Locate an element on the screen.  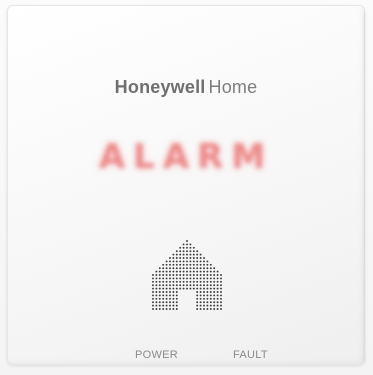
brand-logo: Honeywell Home is located at coordinates (186, 87).